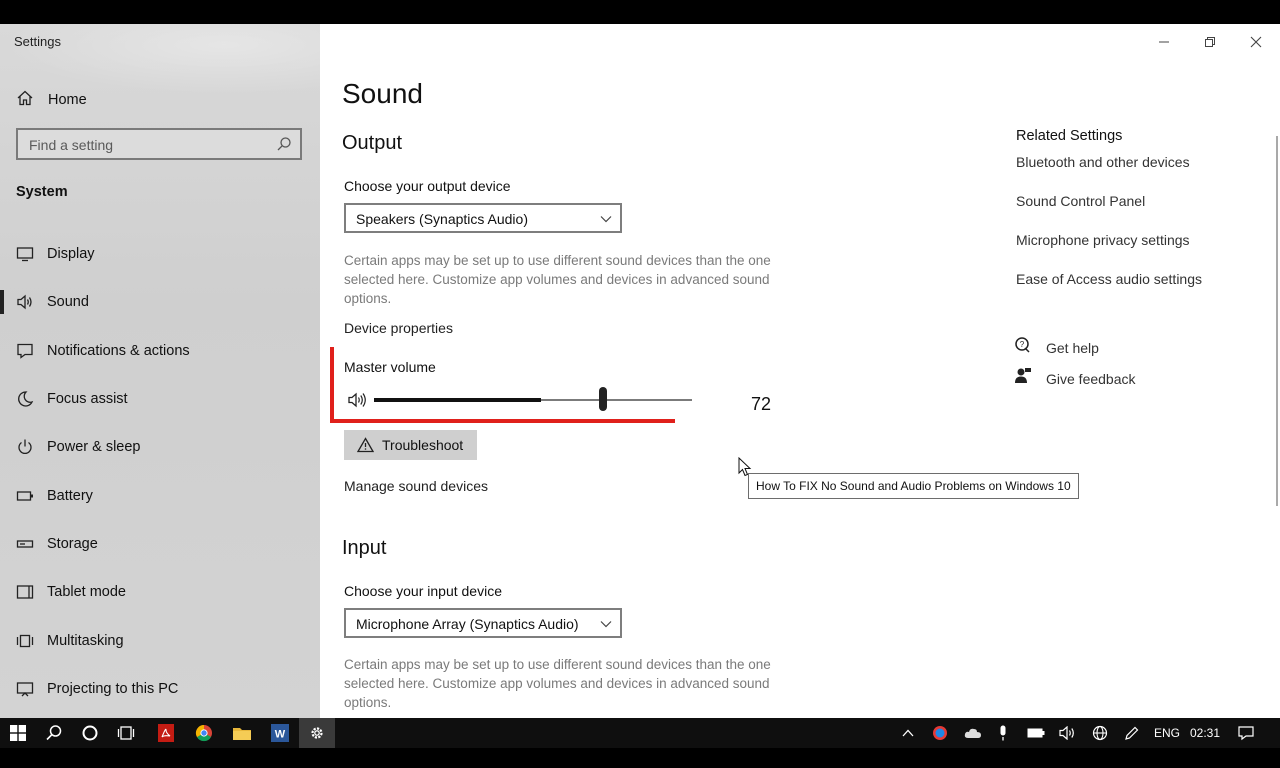 The height and width of the screenshot is (768, 1280). What do you see at coordinates (973, 733) in the screenshot?
I see `onedrive-button` at bounding box center [973, 733].